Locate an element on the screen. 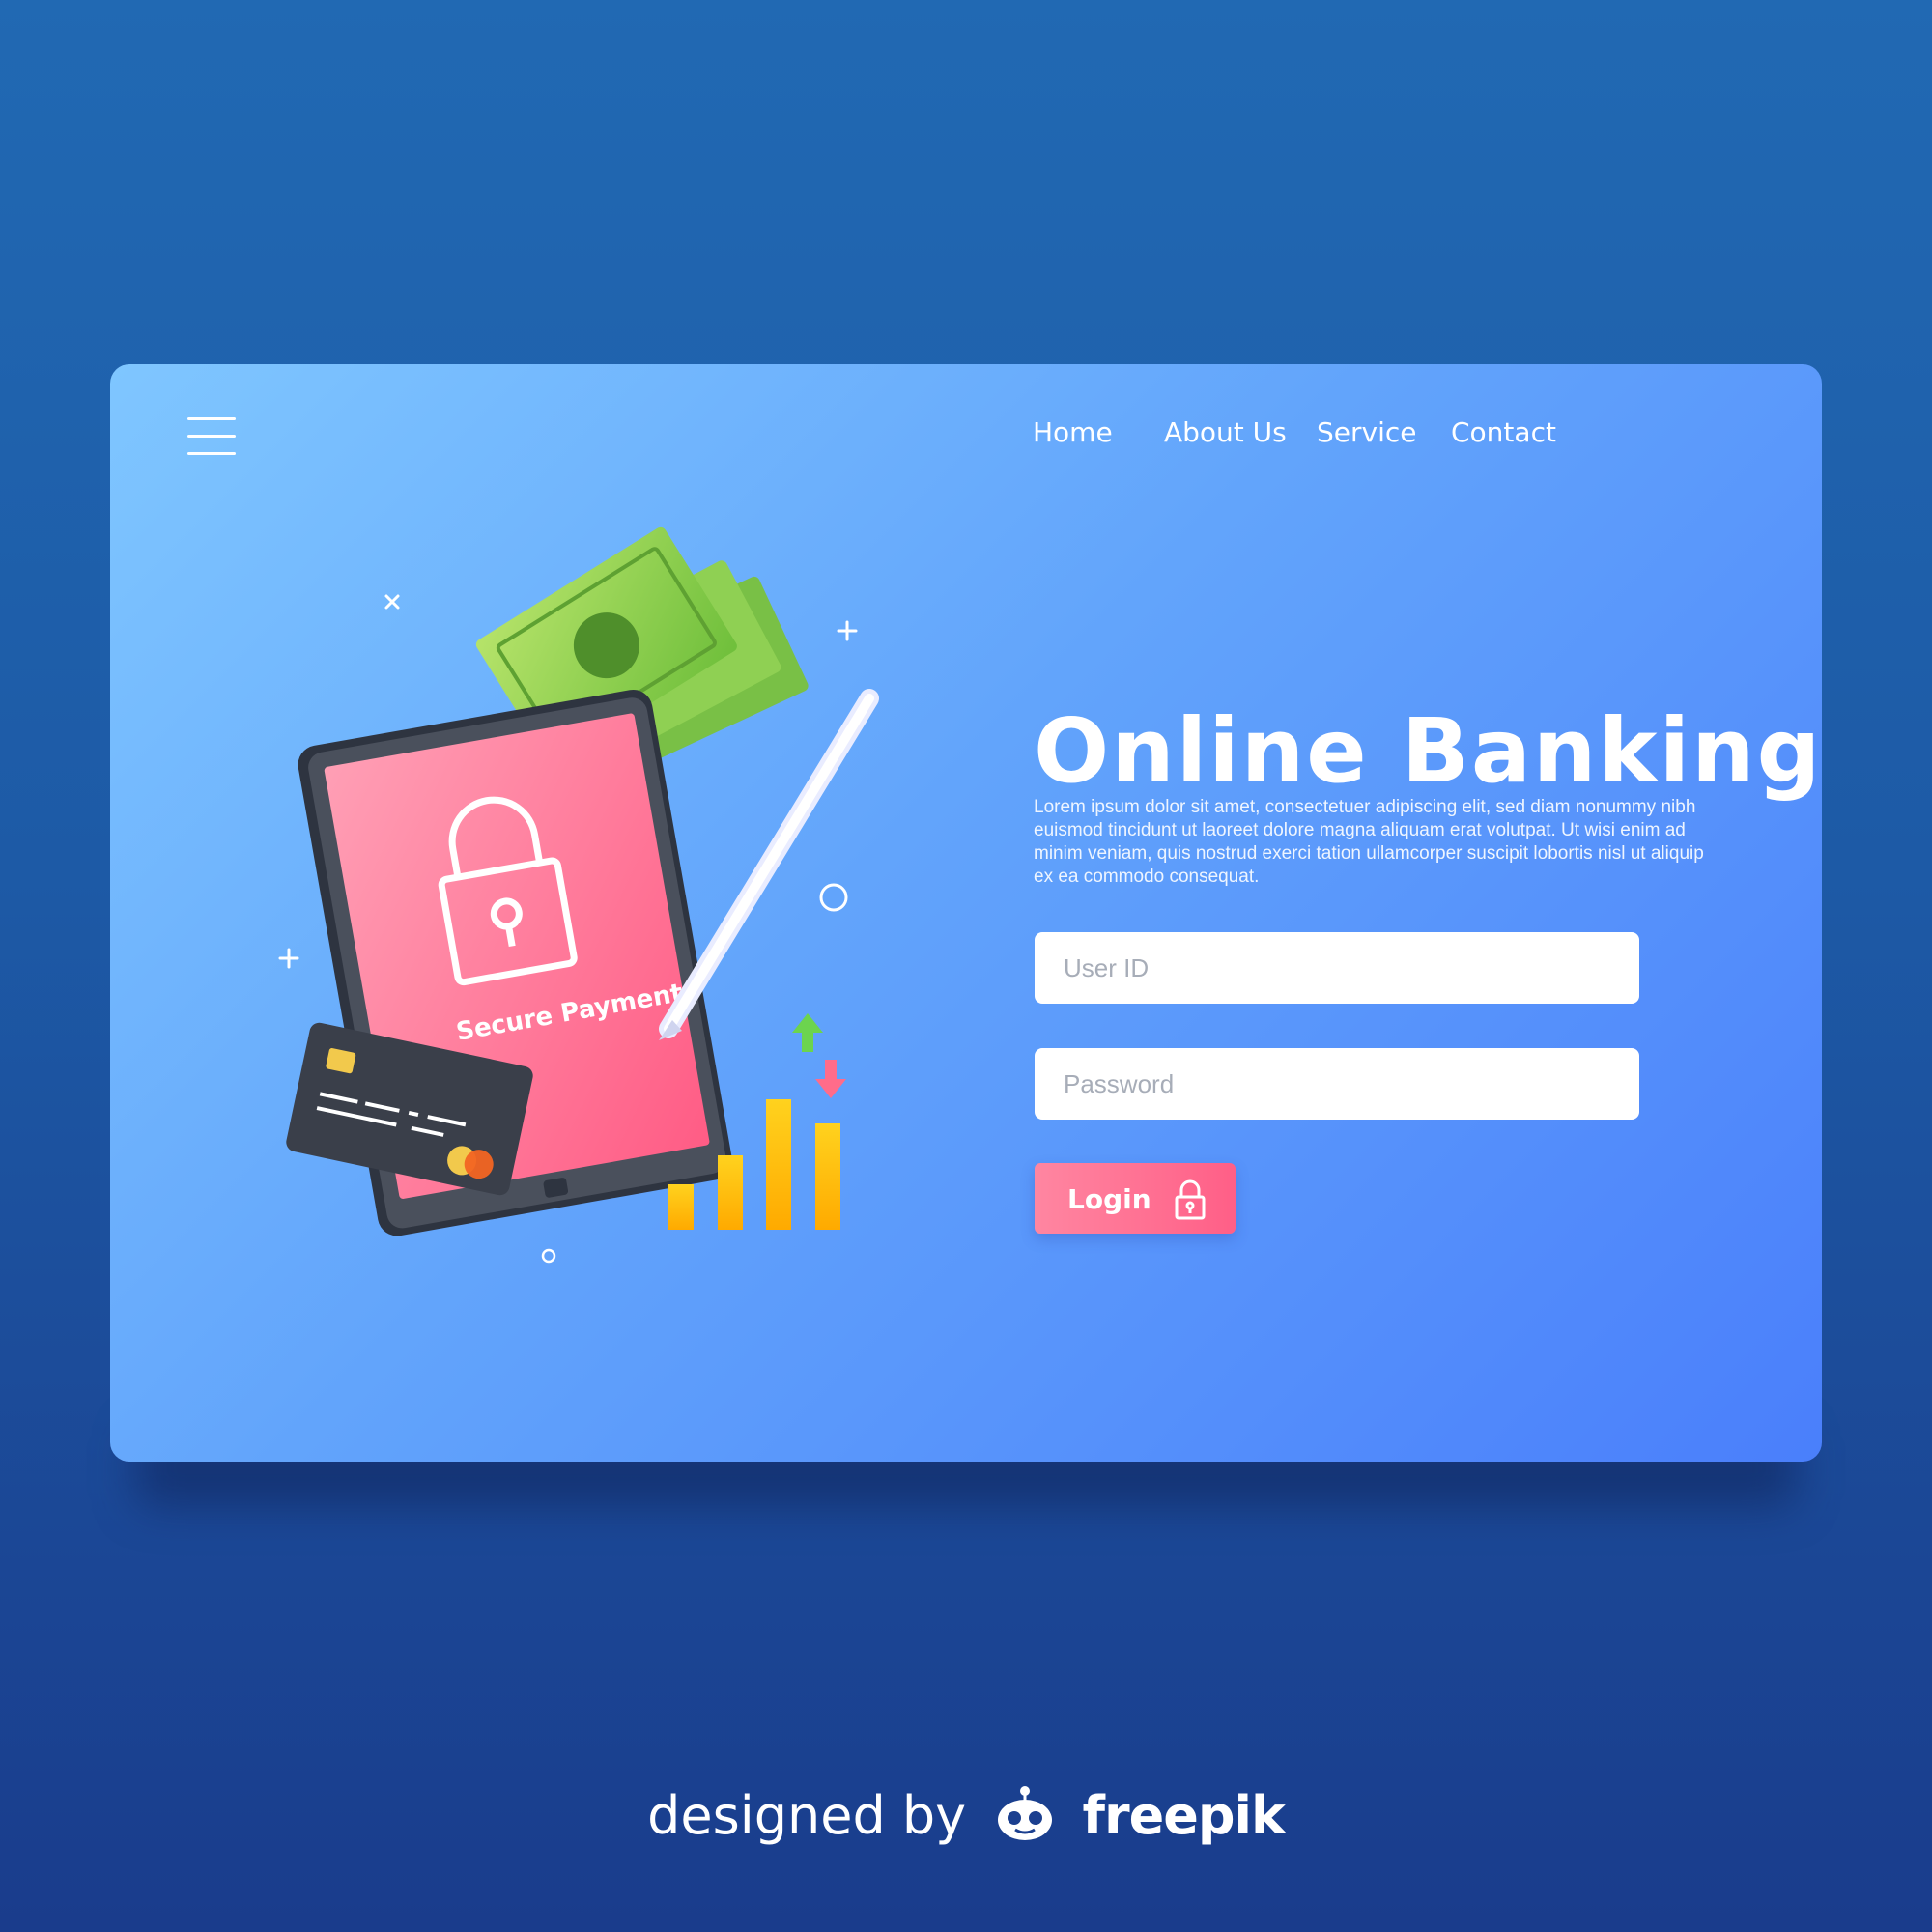 This screenshot has width=1932, height=1932. decor-x-icon is located at coordinates (392, 602).